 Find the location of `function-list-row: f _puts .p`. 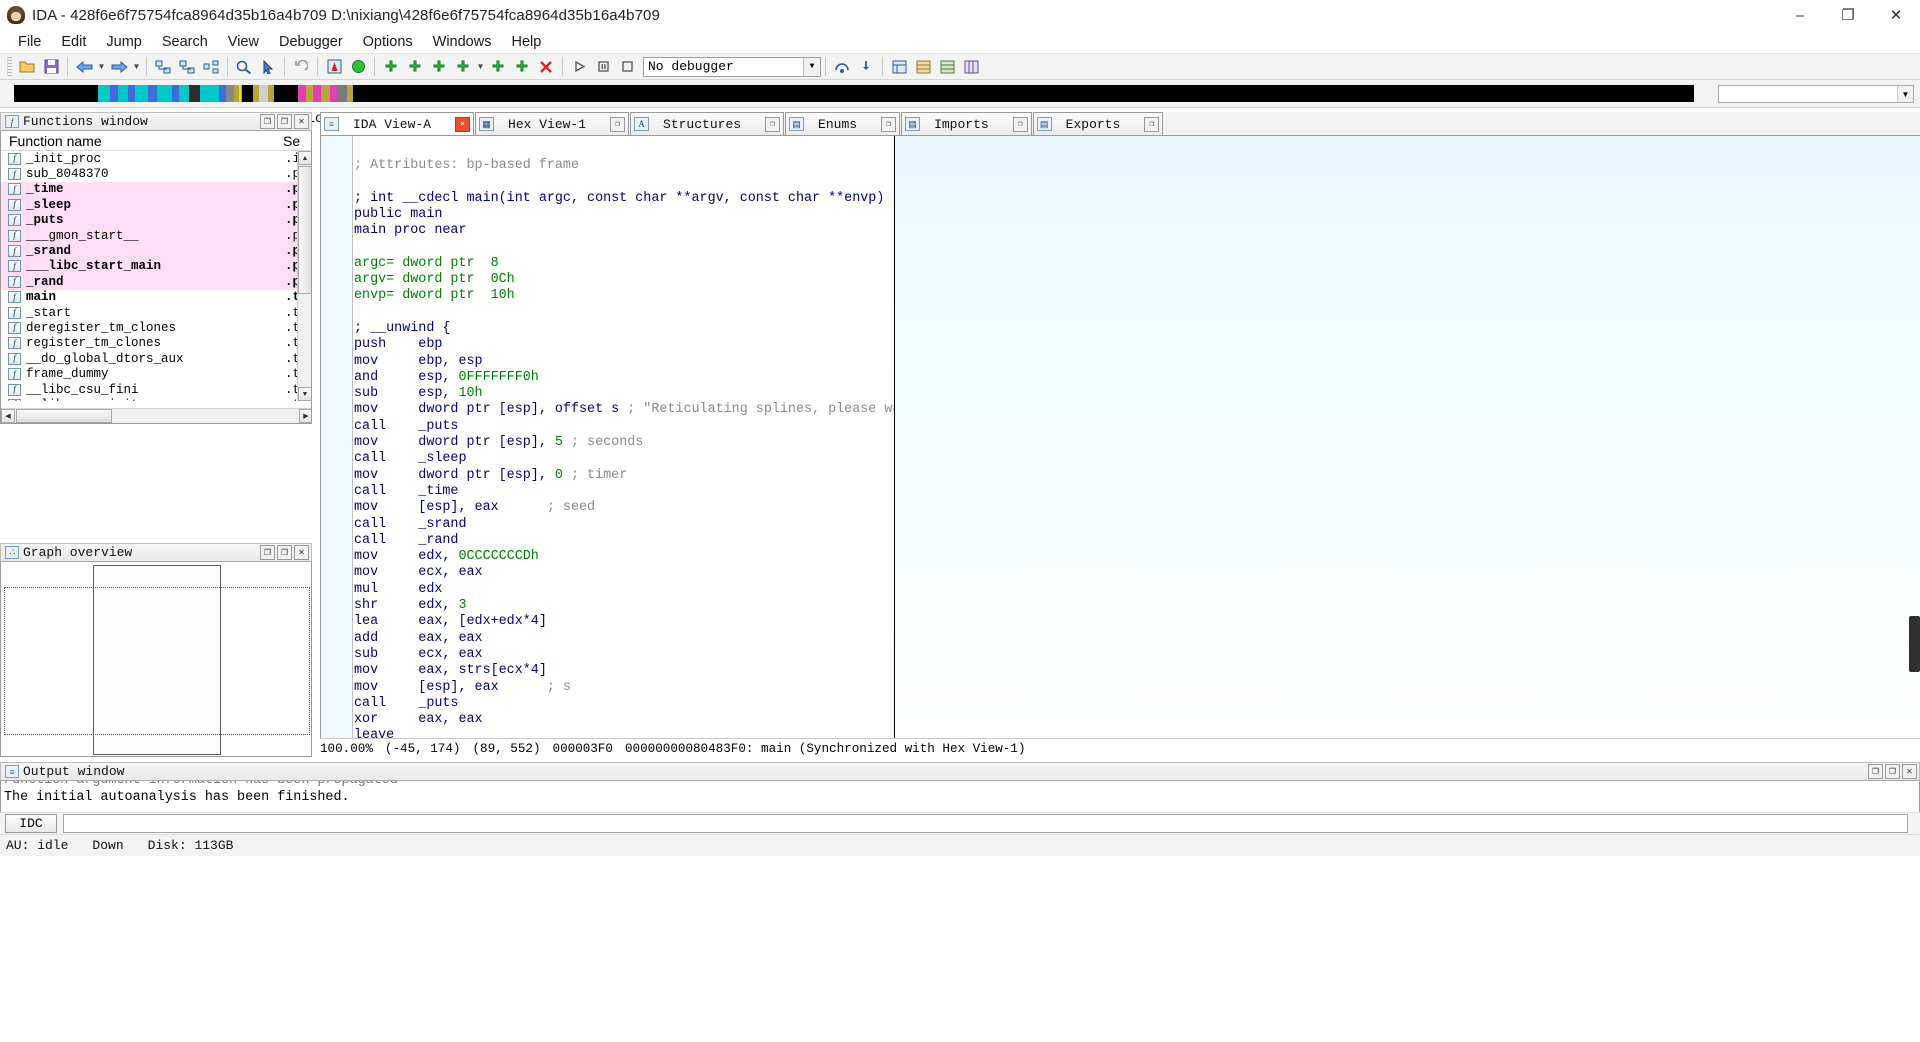

function-list-row: f _puts .p is located at coordinates (156, 220).